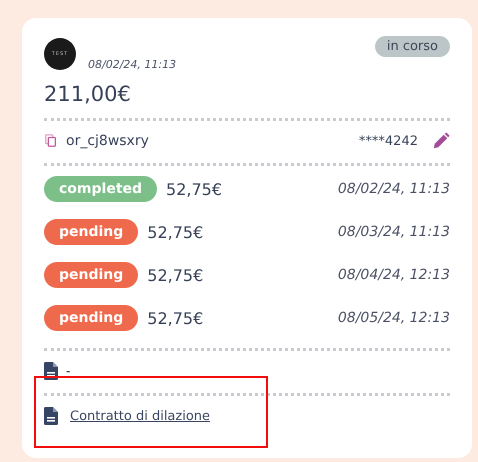 Image resolution: width=478 pixels, height=462 pixels. I want to click on status-badge: completed, so click(101, 189).